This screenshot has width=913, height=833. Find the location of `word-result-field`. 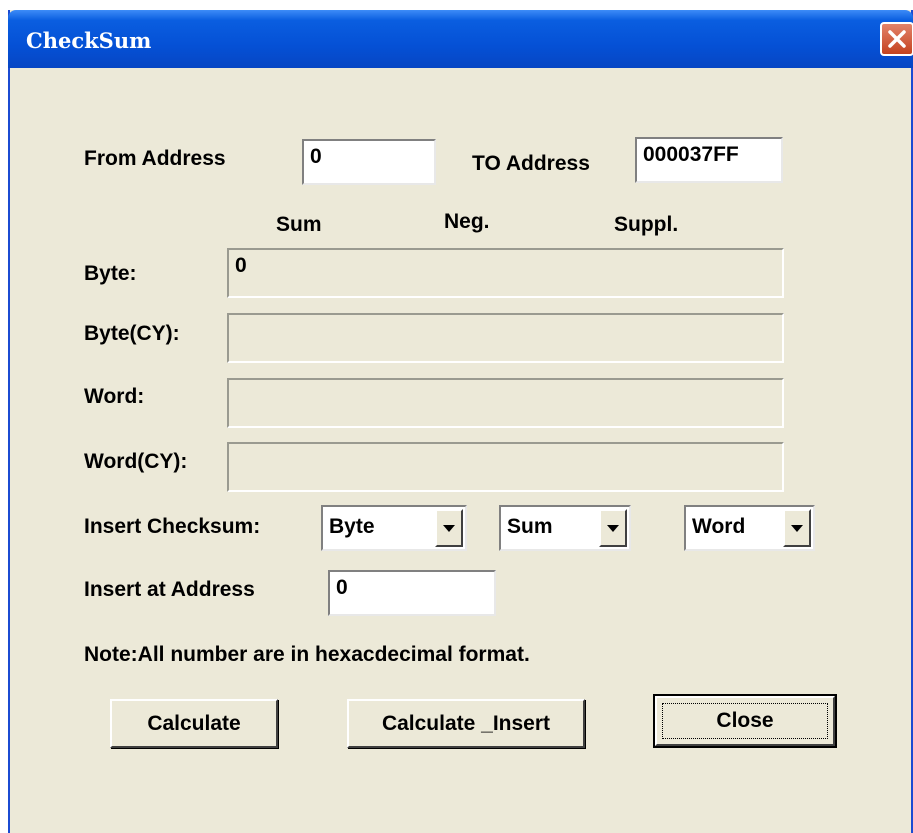

word-result-field is located at coordinates (505, 403).